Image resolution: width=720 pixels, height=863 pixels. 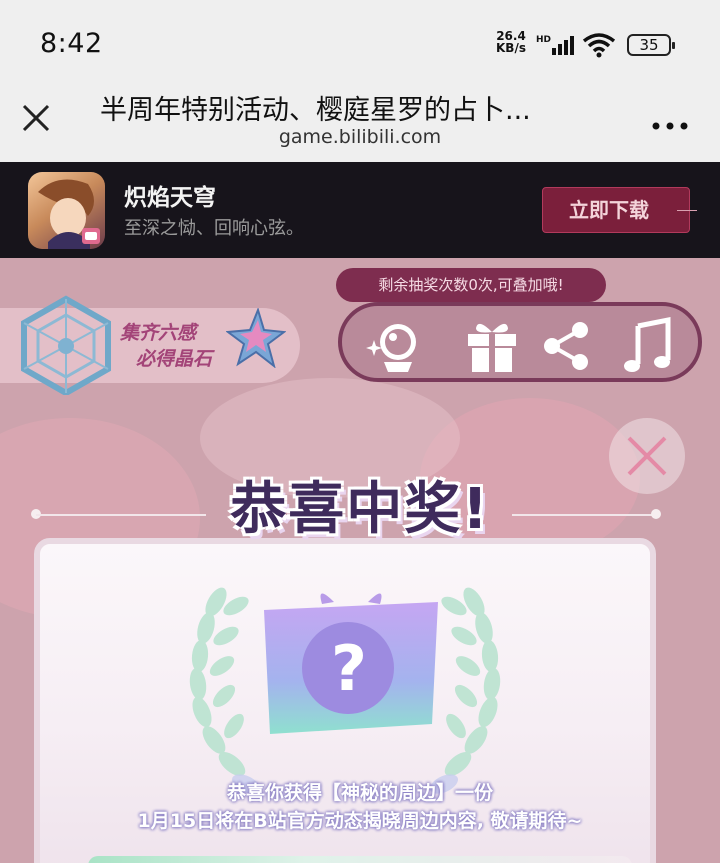 I want to click on battery-icon: 35, so click(x=651, y=45).